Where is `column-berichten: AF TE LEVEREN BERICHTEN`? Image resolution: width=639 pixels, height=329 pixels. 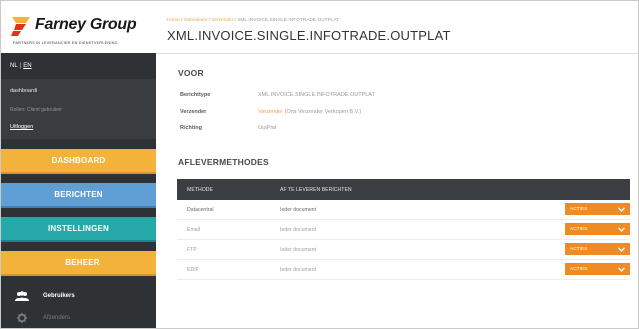
column-berichten: AF TE LEVEREN BERICHTEN is located at coordinates (316, 189).